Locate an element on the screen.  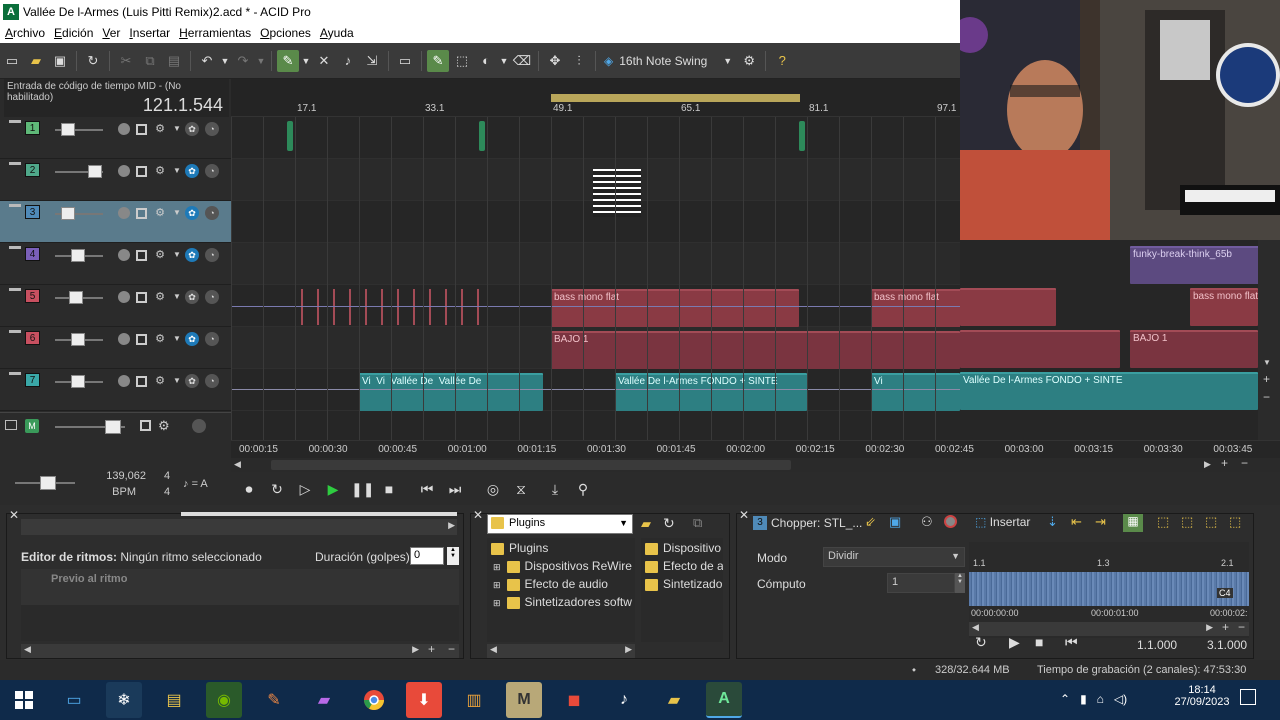
track-number: 3 is located at coordinates (32, 212).